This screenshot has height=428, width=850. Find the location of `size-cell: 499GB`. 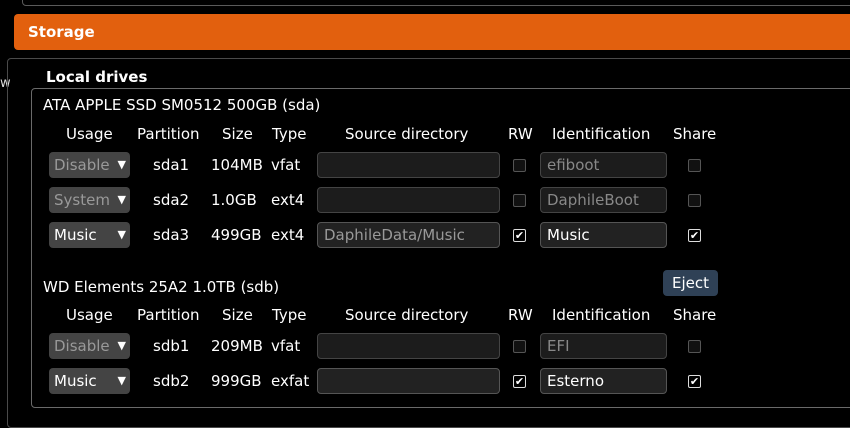

size-cell: 499GB is located at coordinates (236, 235).